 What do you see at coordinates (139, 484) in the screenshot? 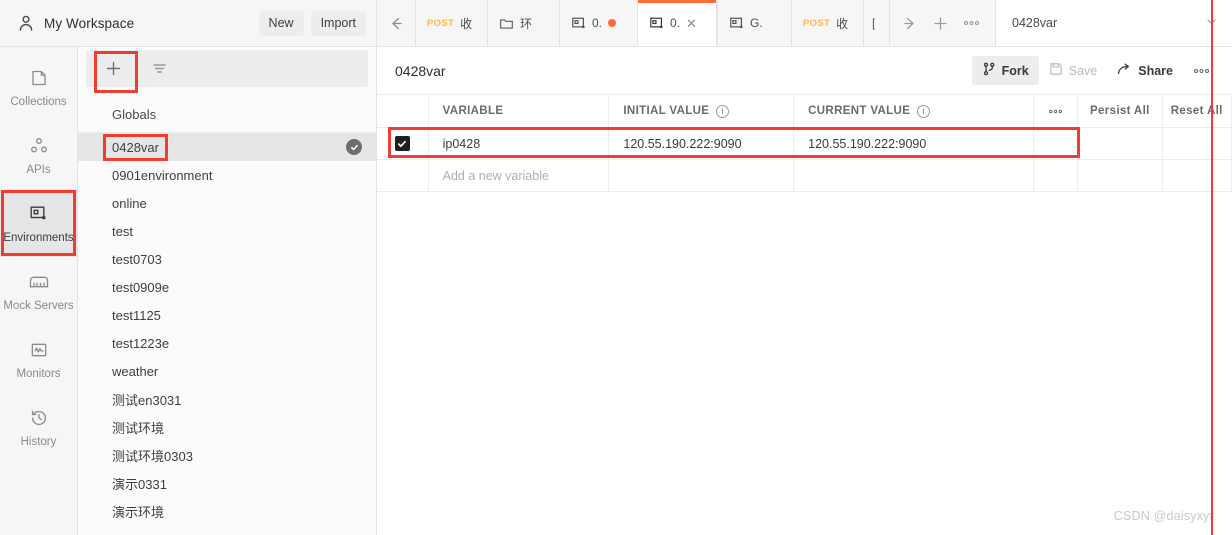
I see `environment-name: 演示0331` at bounding box center [139, 484].